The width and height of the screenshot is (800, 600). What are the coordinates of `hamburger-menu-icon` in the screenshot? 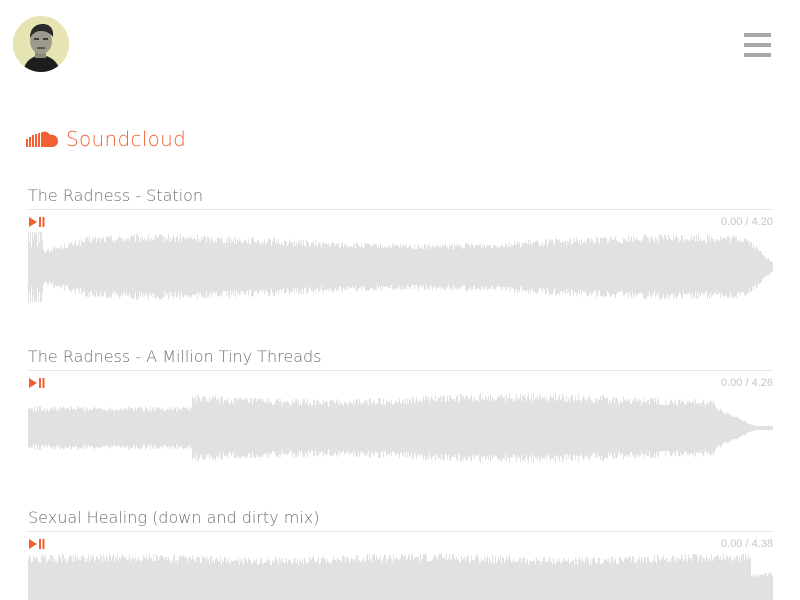 It's located at (757, 45).